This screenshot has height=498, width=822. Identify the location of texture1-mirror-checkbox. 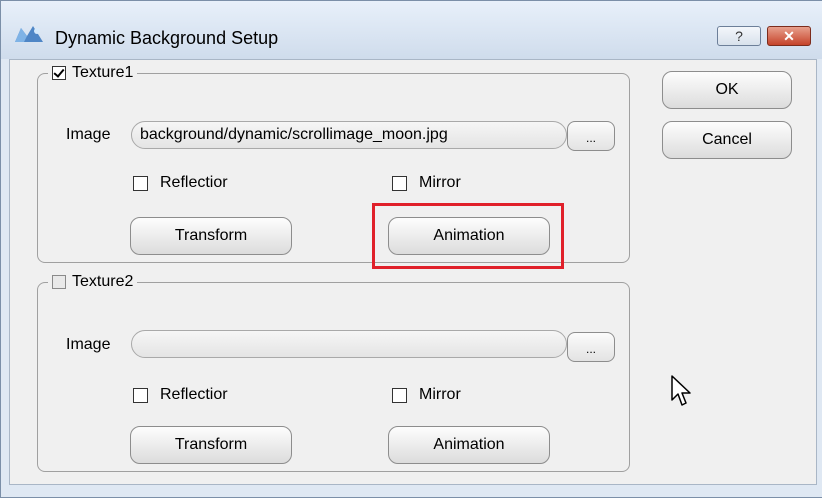
(399, 183).